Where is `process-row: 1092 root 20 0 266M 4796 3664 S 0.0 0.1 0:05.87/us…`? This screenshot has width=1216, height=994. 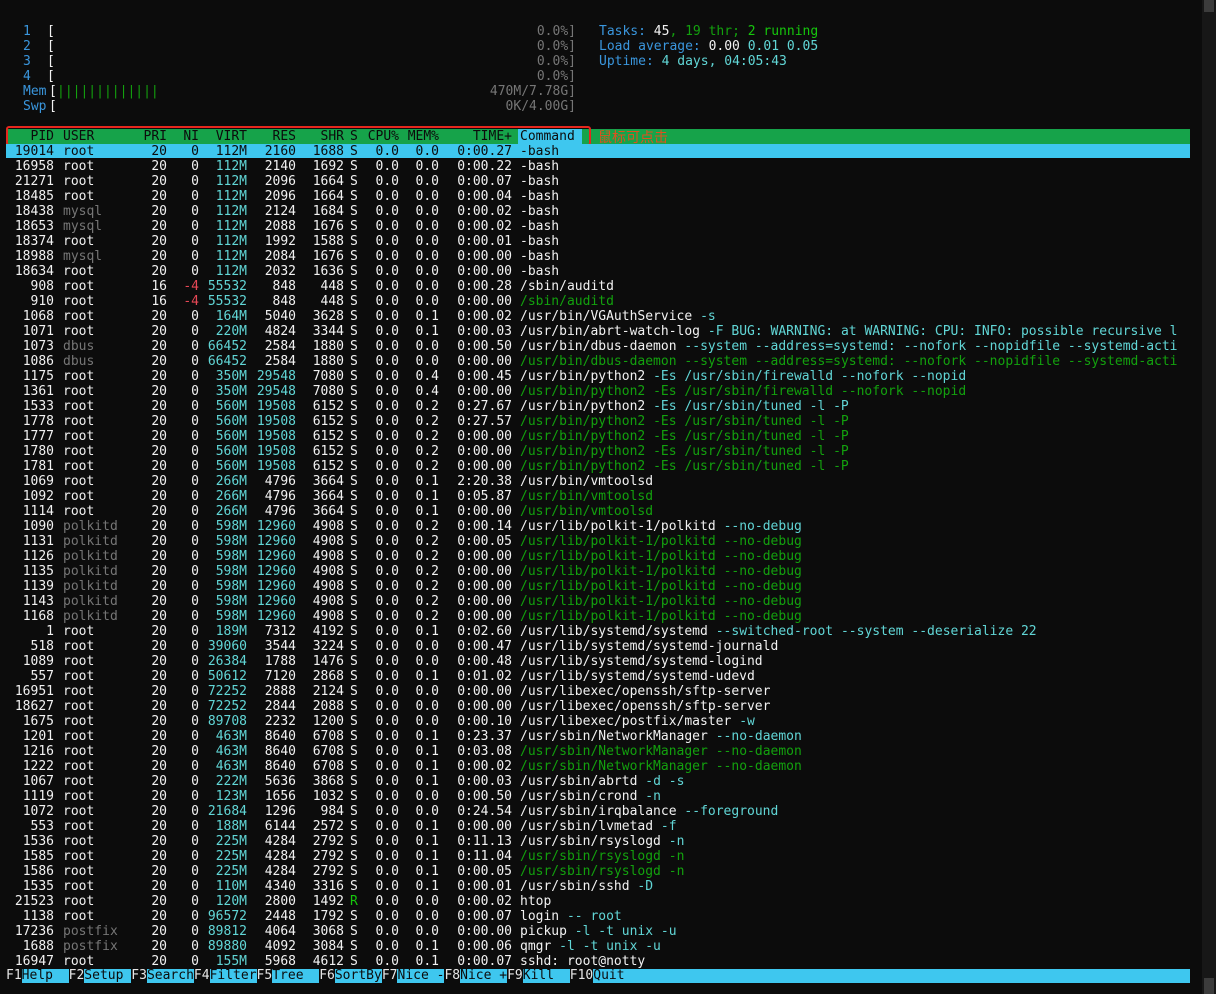 process-row: 1092 root 20 0 266M 4796 3664 S 0.0 0.1 0:05.87/us… is located at coordinates (595, 496).